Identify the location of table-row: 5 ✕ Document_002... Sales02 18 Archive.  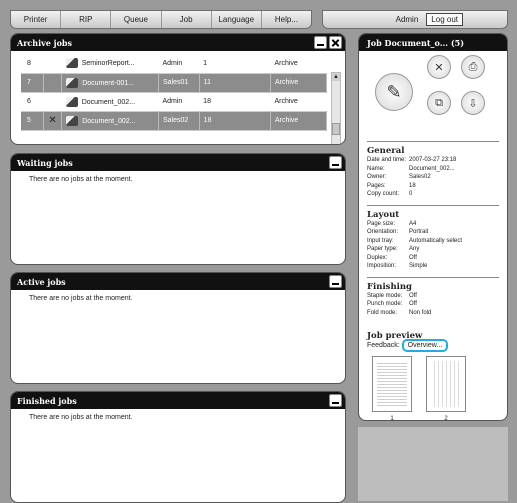
(174, 120).